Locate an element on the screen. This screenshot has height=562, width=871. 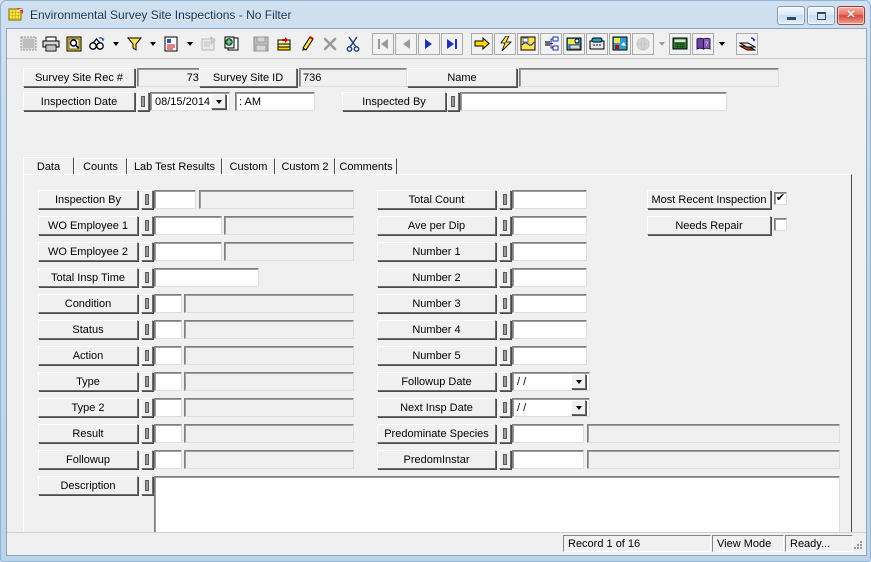
tab-counts: Counts is located at coordinates (100, 166).